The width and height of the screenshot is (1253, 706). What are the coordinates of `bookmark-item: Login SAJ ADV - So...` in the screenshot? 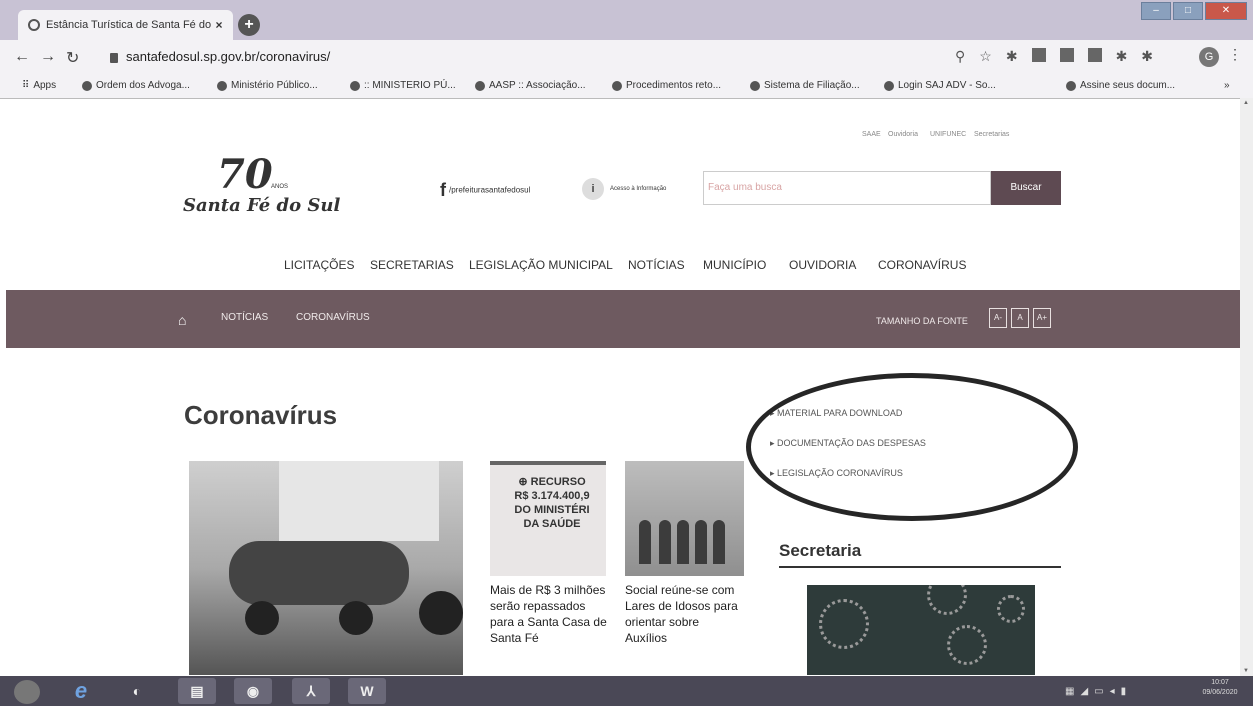 It's located at (940, 85).